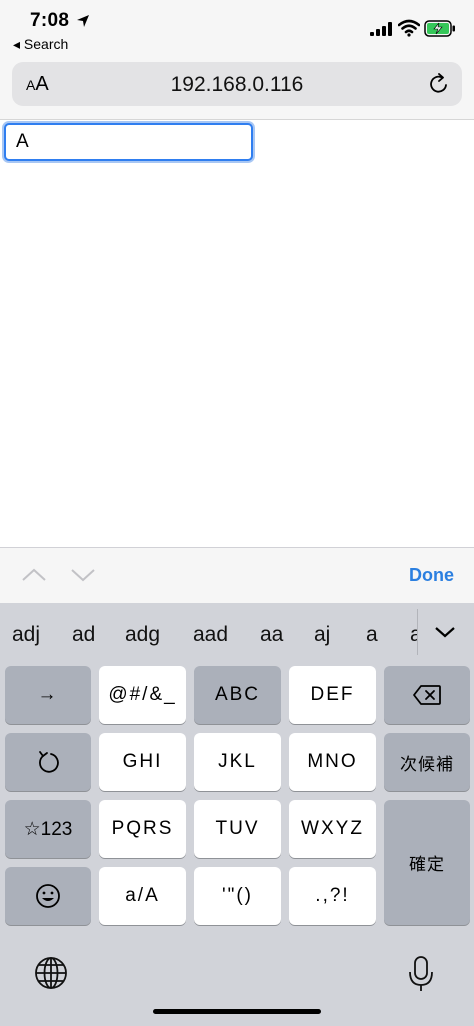  I want to click on def-key: DEF, so click(332, 695).